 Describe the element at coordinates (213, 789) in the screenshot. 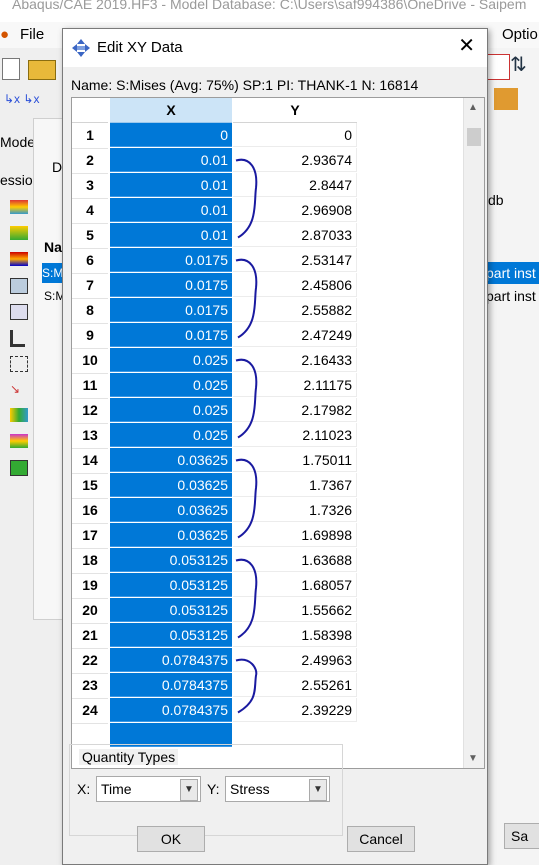

I see `y-type-label: Y:` at that location.